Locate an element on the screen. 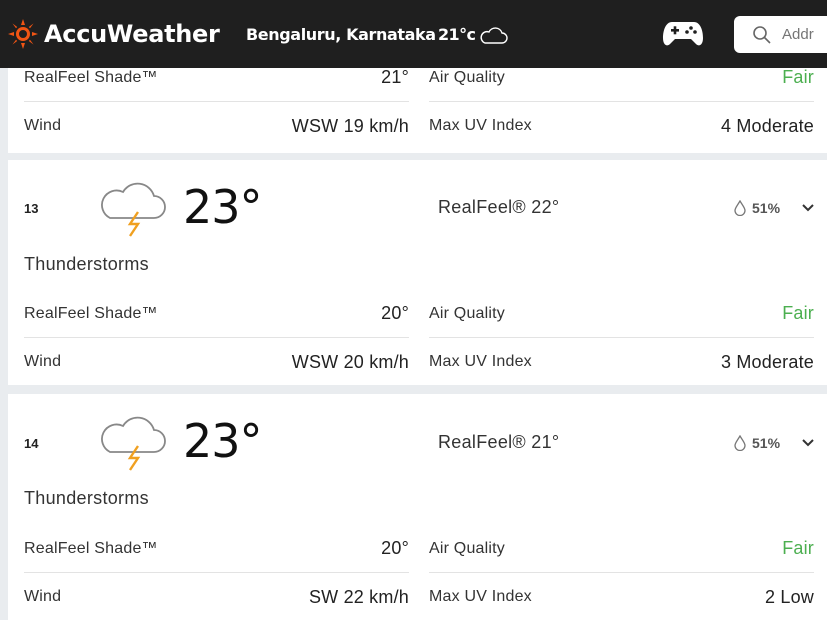  gamepad-icon is located at coordinates (683, 34).